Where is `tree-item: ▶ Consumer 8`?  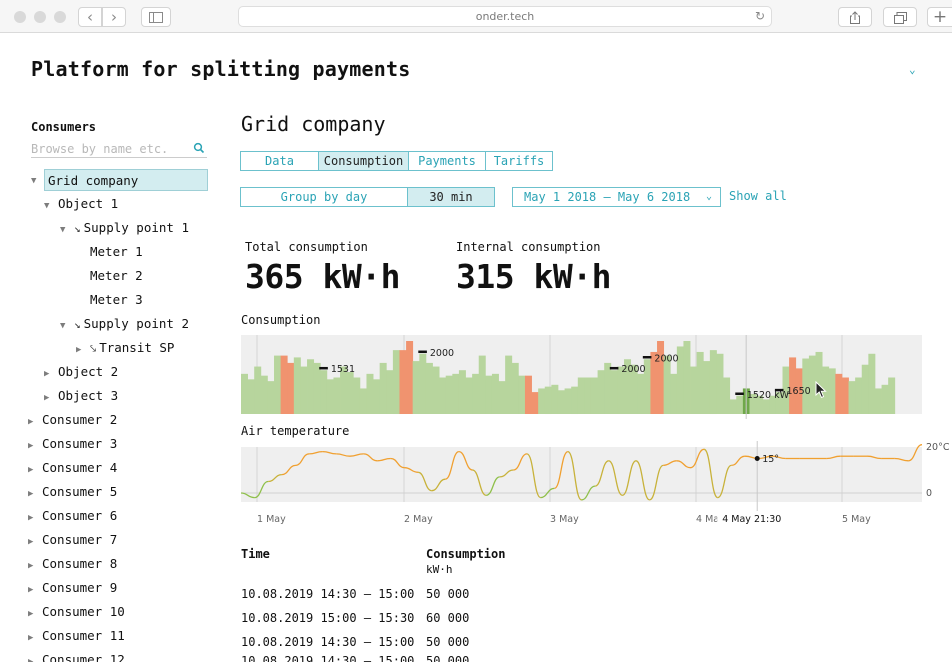 tree-item: ▶ Consumer 8 is located at coordinates (72, 564).